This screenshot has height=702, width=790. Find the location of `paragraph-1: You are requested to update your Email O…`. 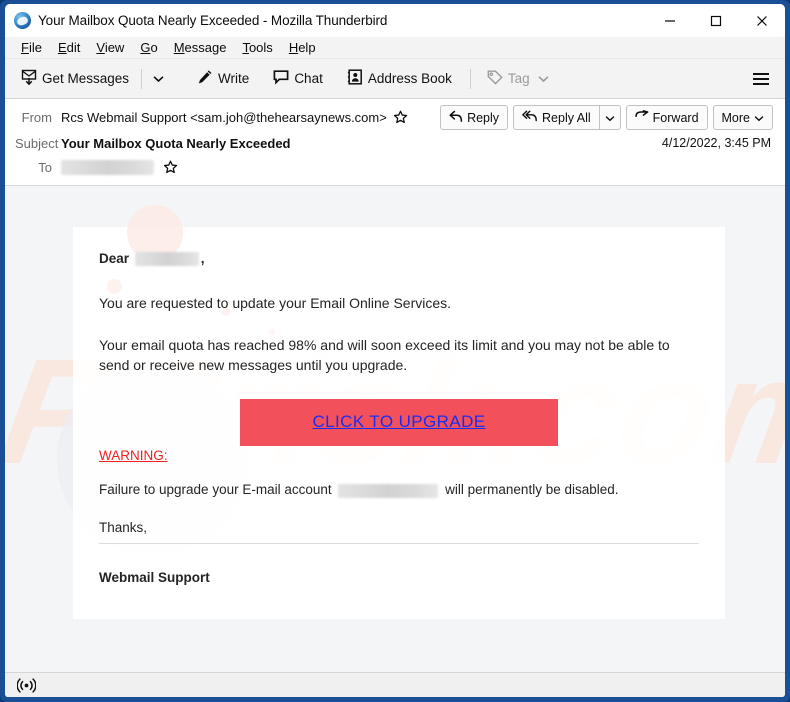

paragraph-1: You are requested to update your Email O… is located at coordinates (275, 303).